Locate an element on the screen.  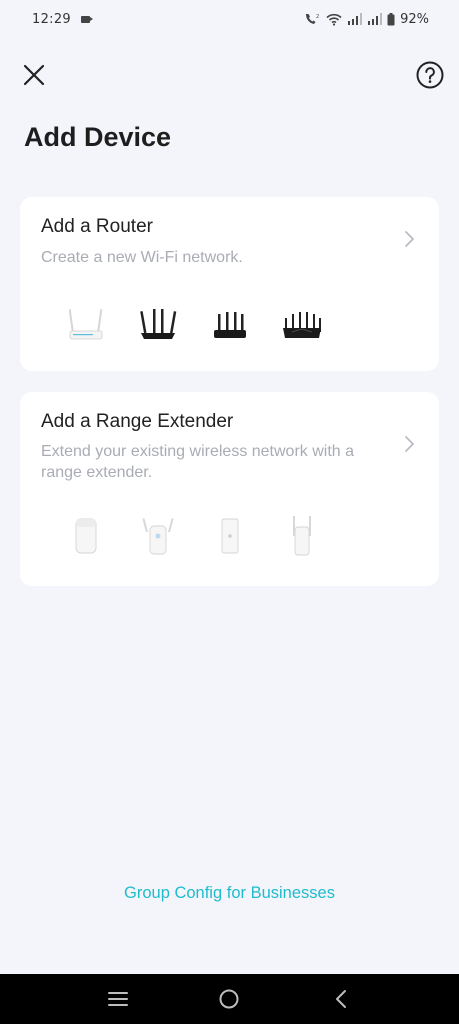
add-router-description: Create a new Wi-Fi network. is located at coordinates (142, 257).